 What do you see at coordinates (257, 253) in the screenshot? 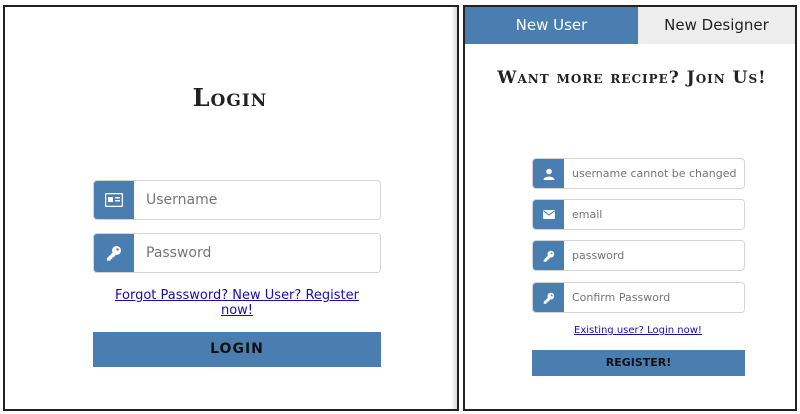
I see `password-input` at bounding box center [257, 253].